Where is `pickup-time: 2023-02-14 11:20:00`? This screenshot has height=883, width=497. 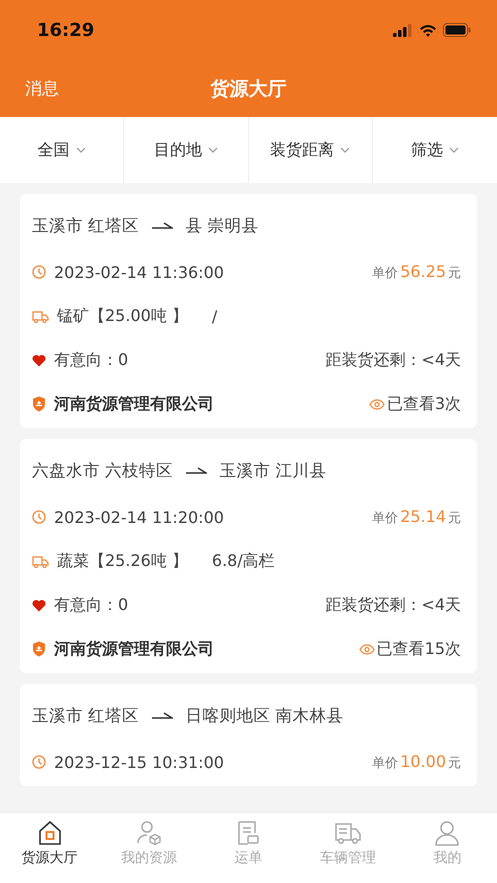
pickup-time: 2023-02-14 11:20:00 is located at coordinates (139, 517).